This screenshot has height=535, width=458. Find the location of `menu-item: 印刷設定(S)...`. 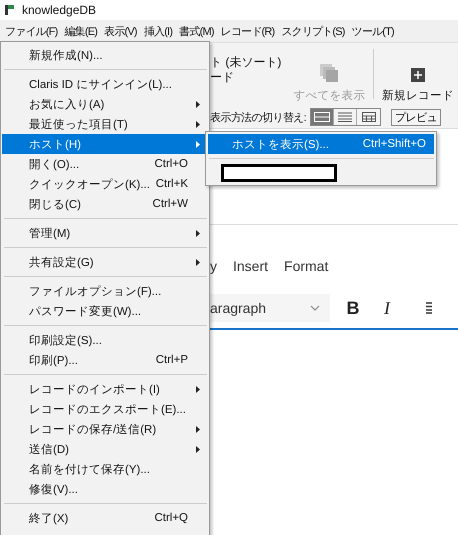

menu-item: 印刷設定(S)... is located at coordinates (105, 340).